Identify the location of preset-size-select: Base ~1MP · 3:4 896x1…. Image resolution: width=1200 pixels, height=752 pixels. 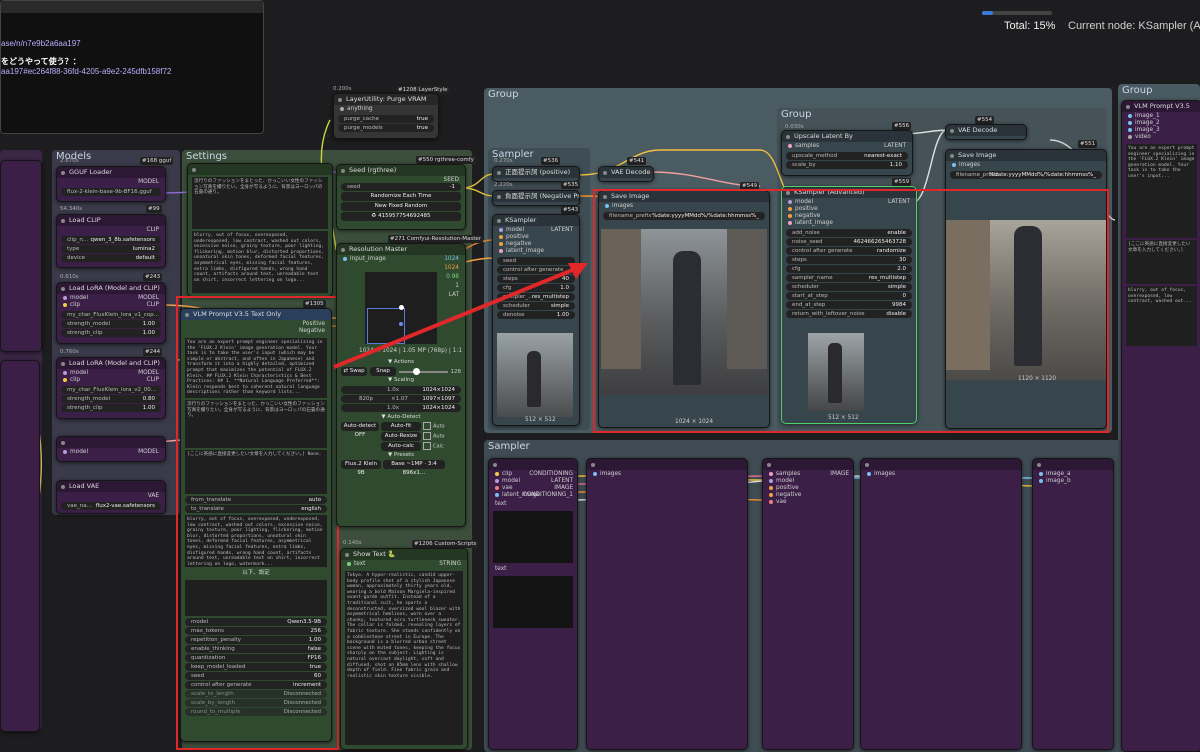
(414, 468).